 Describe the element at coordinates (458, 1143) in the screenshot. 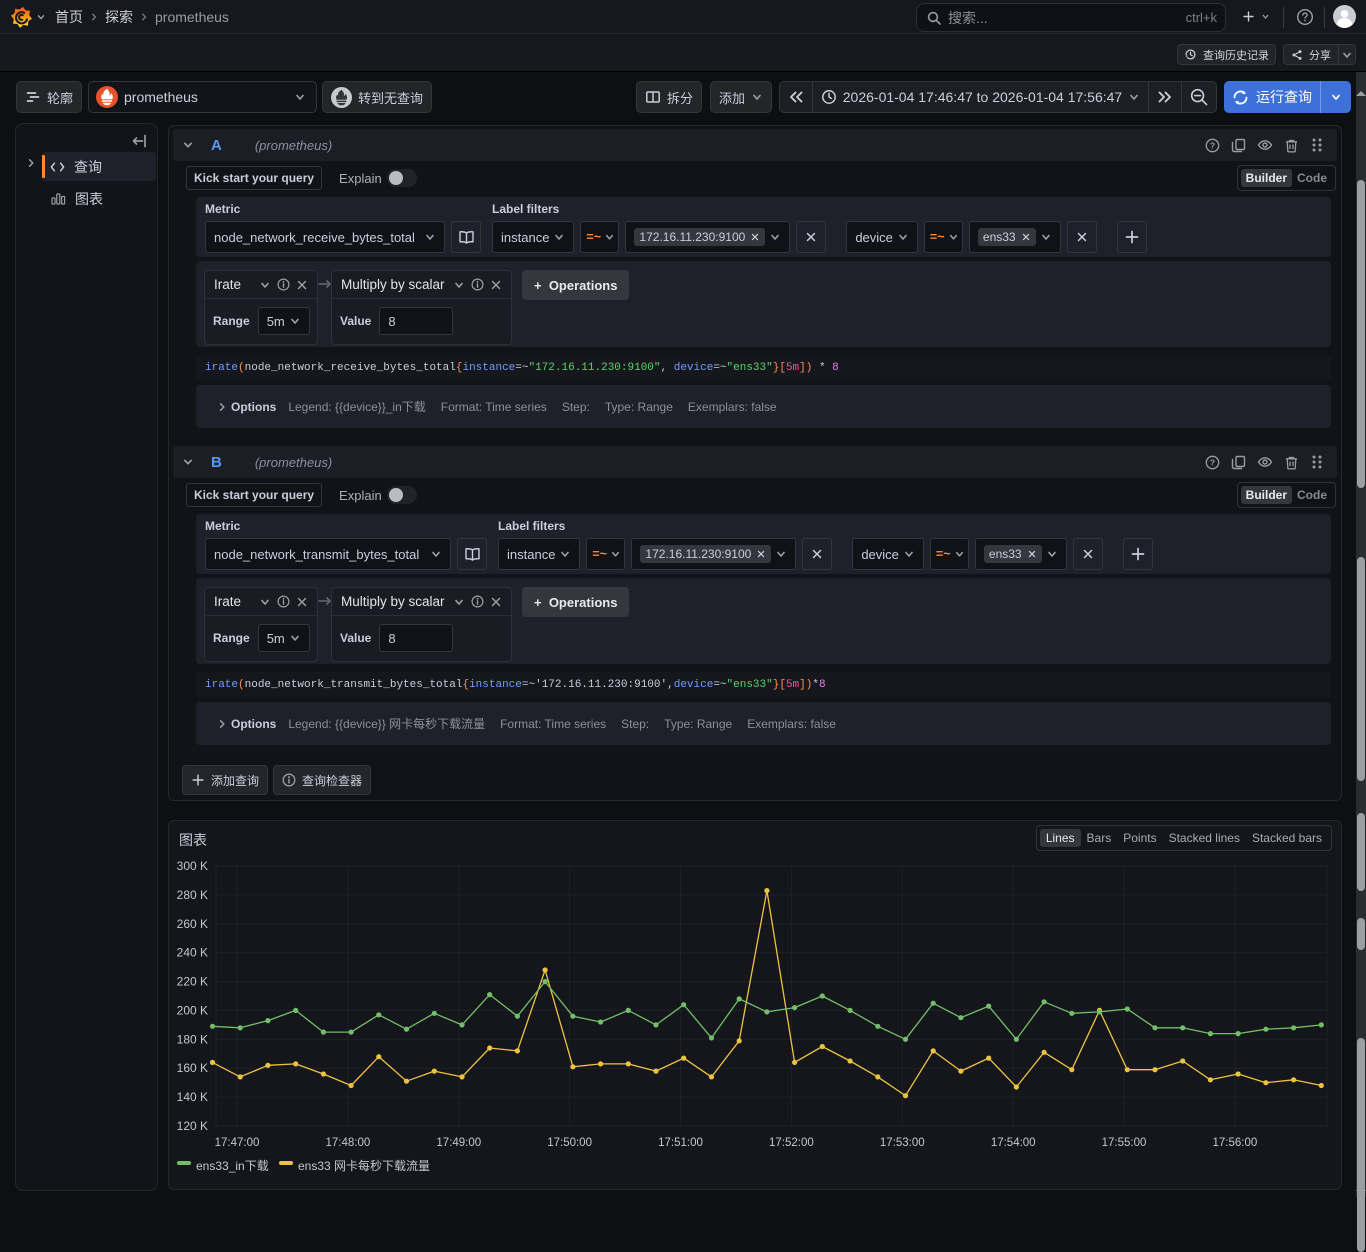

I see `svg-text: 17:49:00` at that location.